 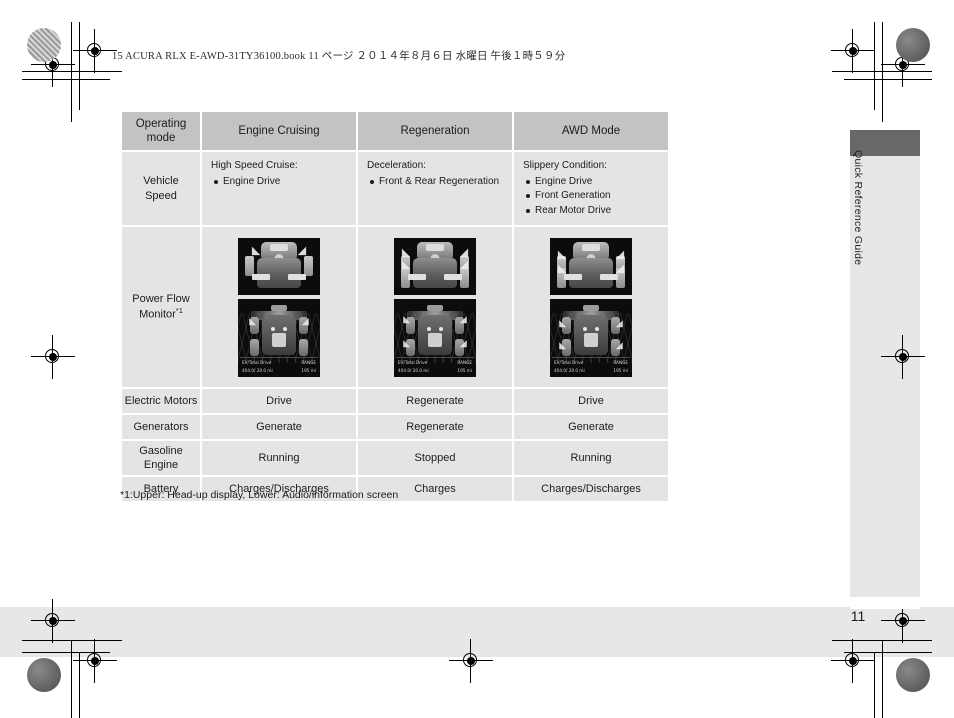 What do you see at coordinates (161, 465) in the screenshot?
I see `row-label-line2: Engine` at bounding box center [161, 465].